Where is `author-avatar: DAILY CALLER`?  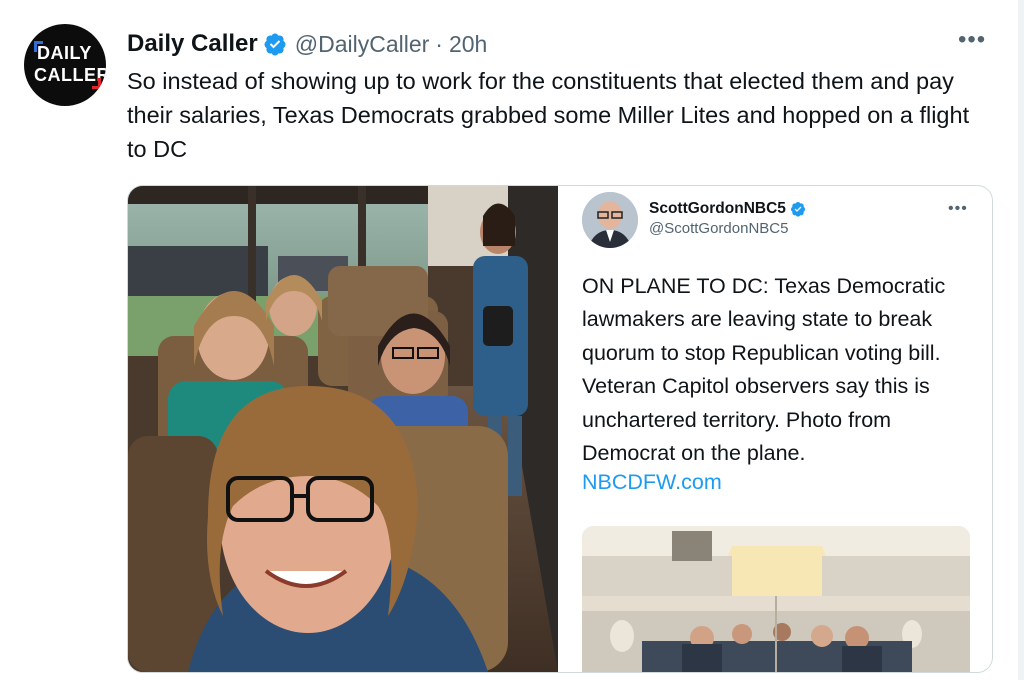 author-avatar: DAILY CALLER is located at coordinates (65, 65).